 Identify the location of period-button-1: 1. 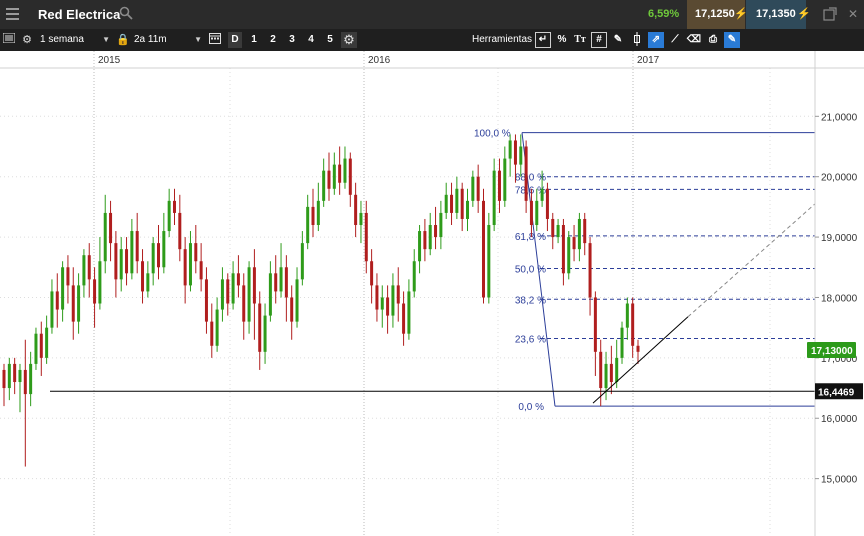
(254, 40).